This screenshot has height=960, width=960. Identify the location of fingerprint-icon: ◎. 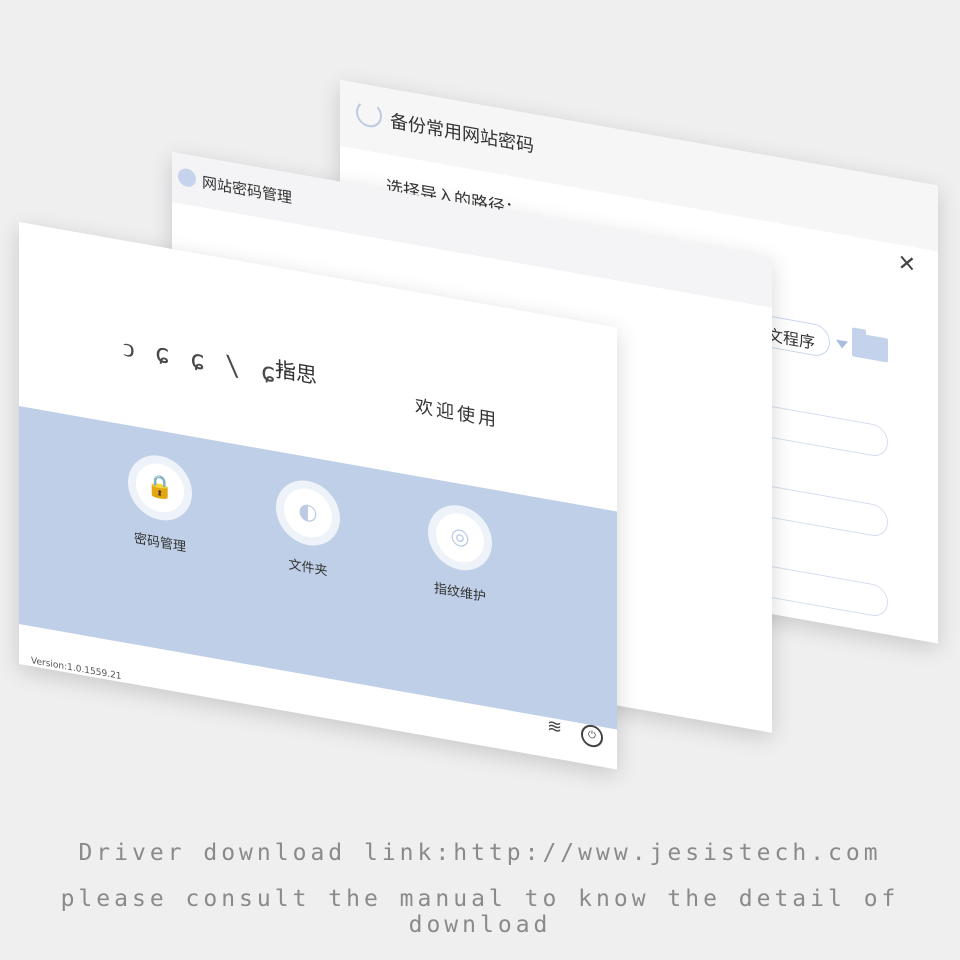
(460, 537).